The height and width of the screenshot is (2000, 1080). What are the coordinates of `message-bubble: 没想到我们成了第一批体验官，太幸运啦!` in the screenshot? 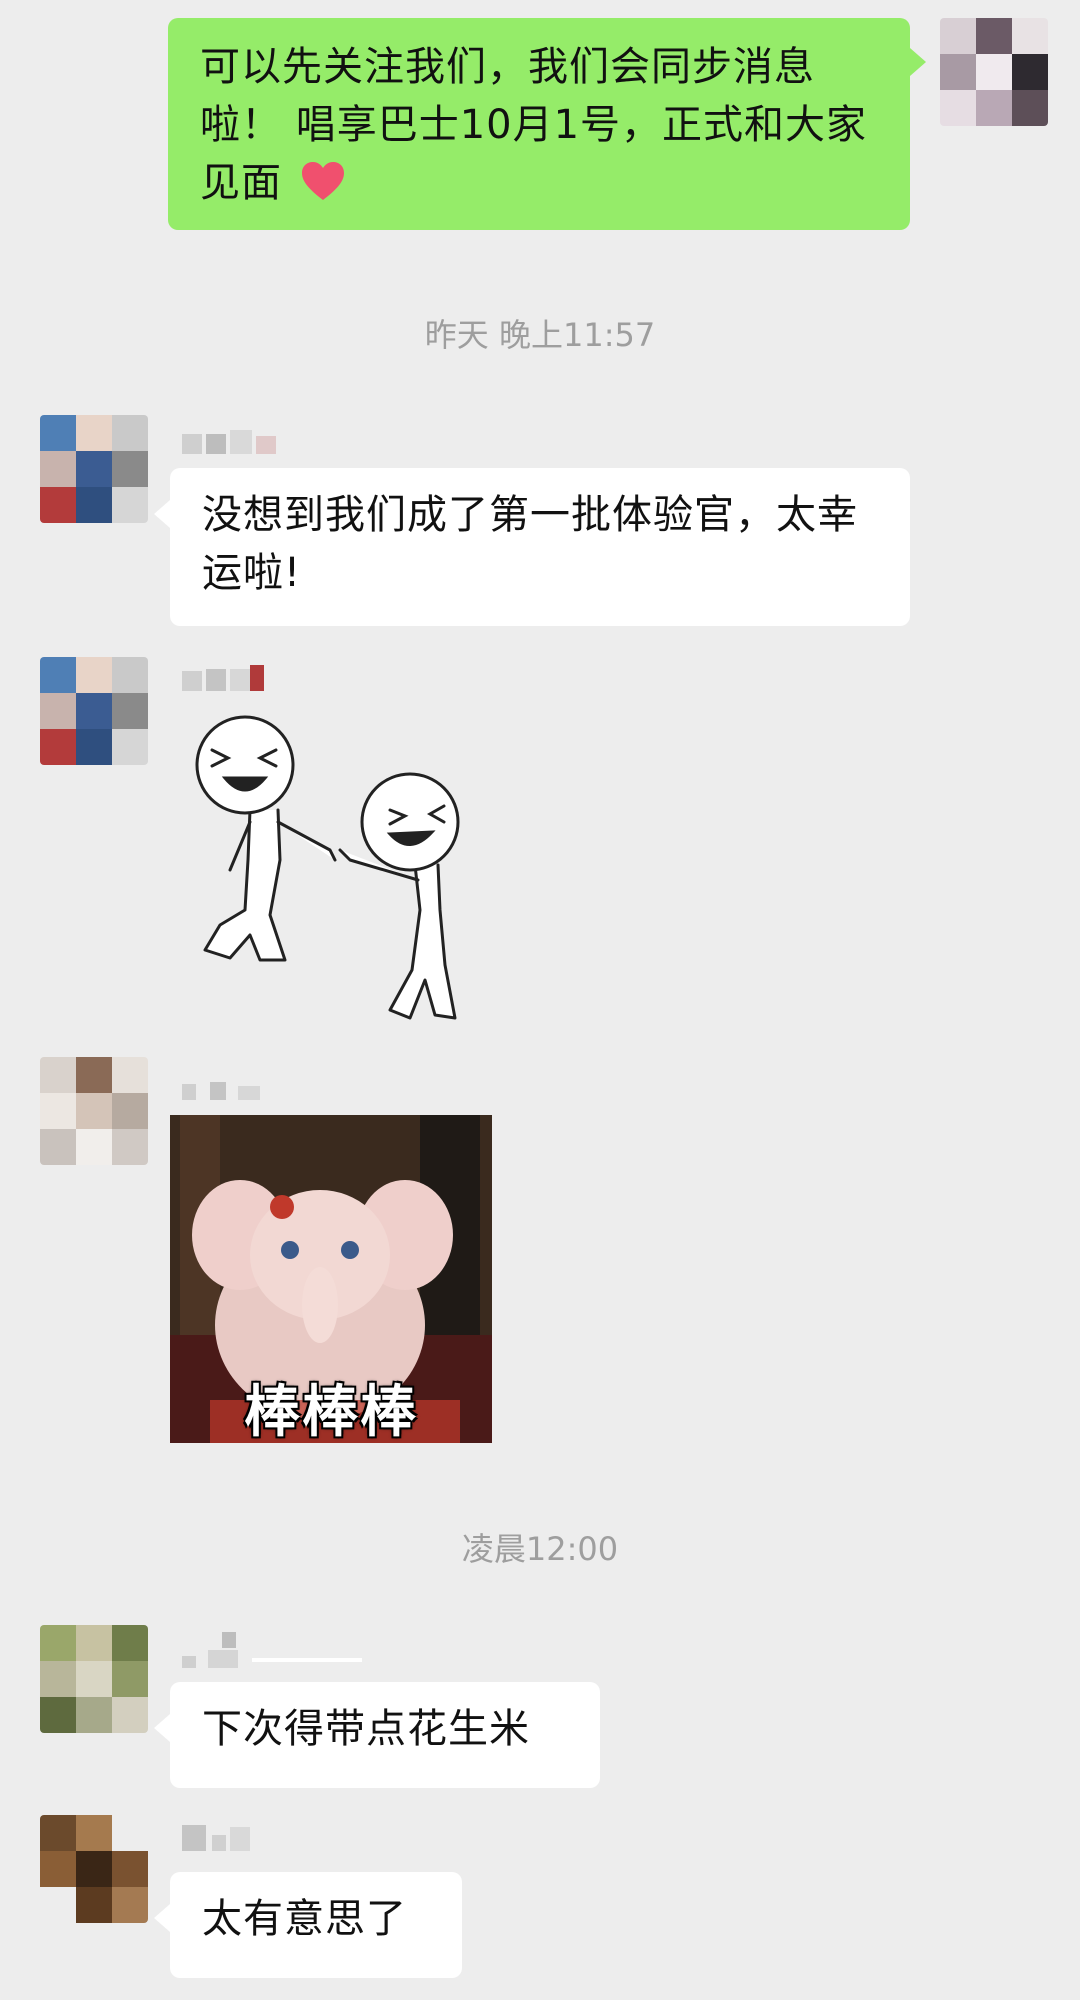 It's located at (540, 547).